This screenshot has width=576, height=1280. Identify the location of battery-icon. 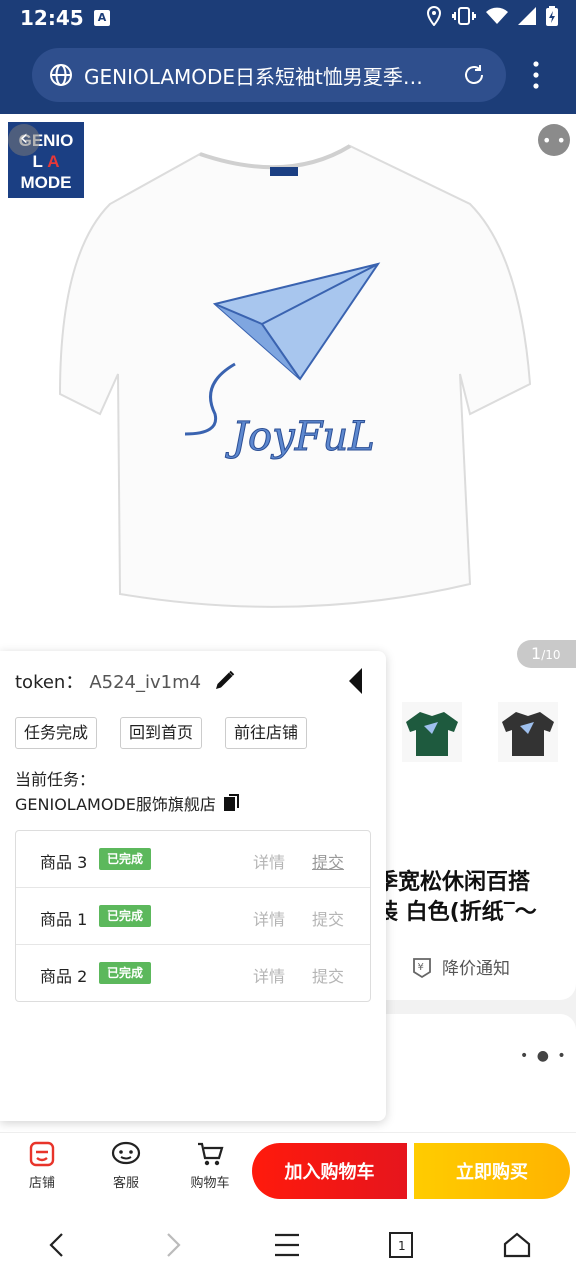
(552, 16).